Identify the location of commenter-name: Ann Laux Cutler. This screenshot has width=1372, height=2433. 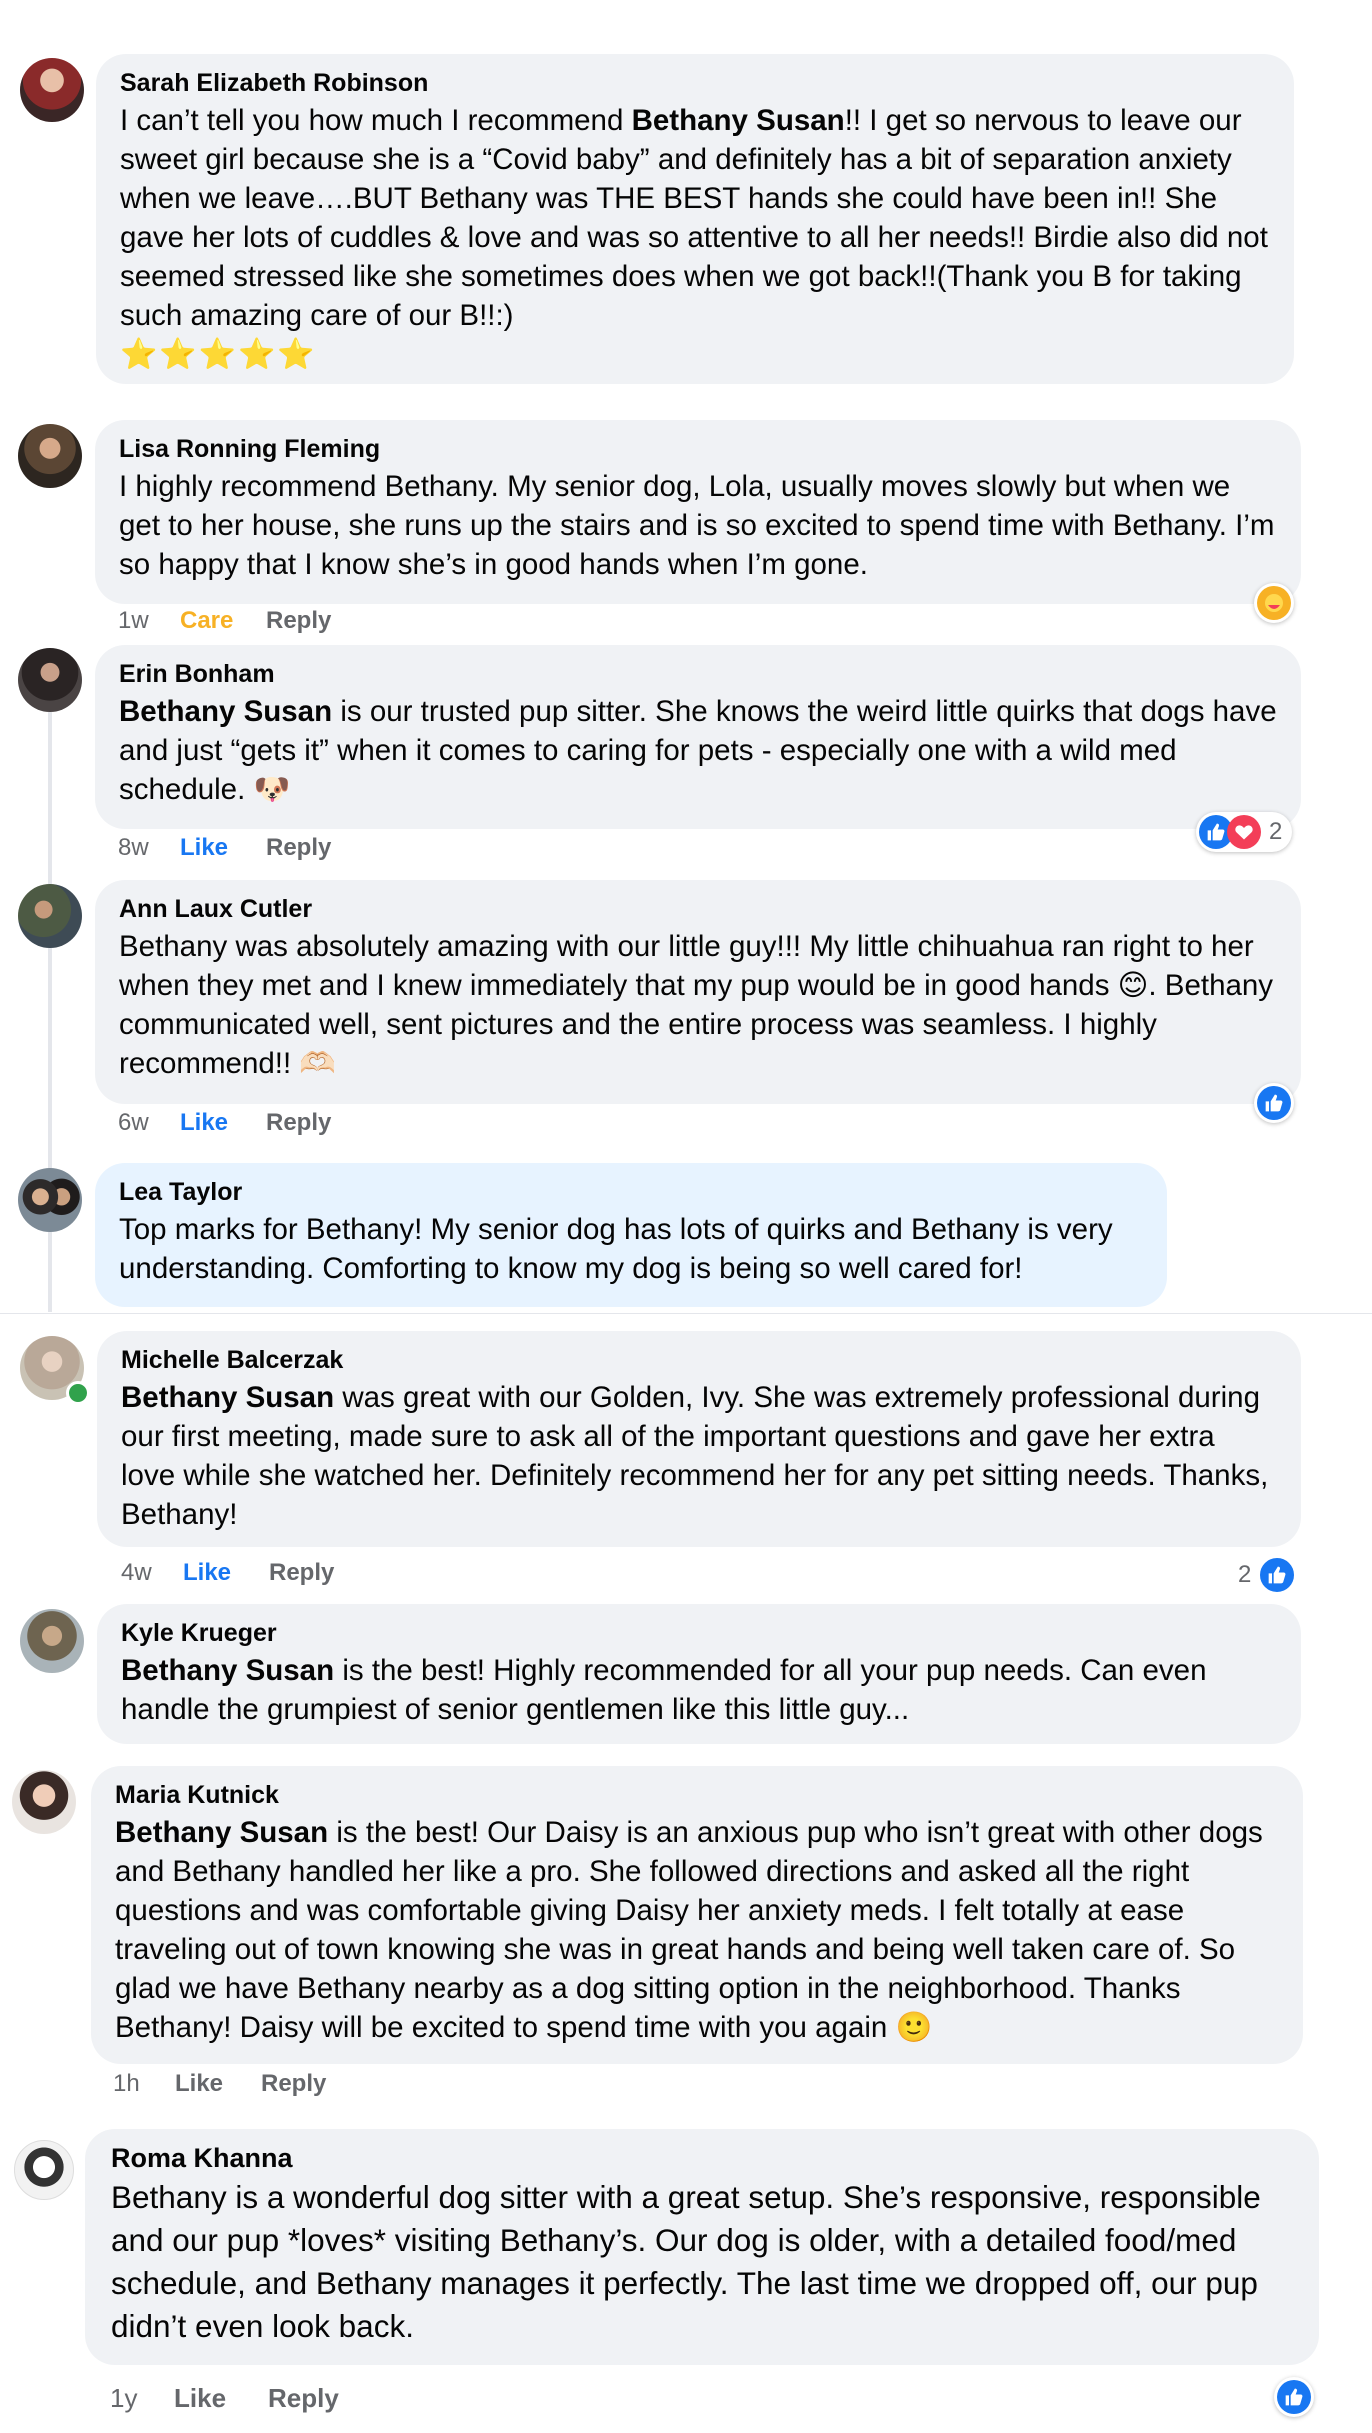
(698, 909).